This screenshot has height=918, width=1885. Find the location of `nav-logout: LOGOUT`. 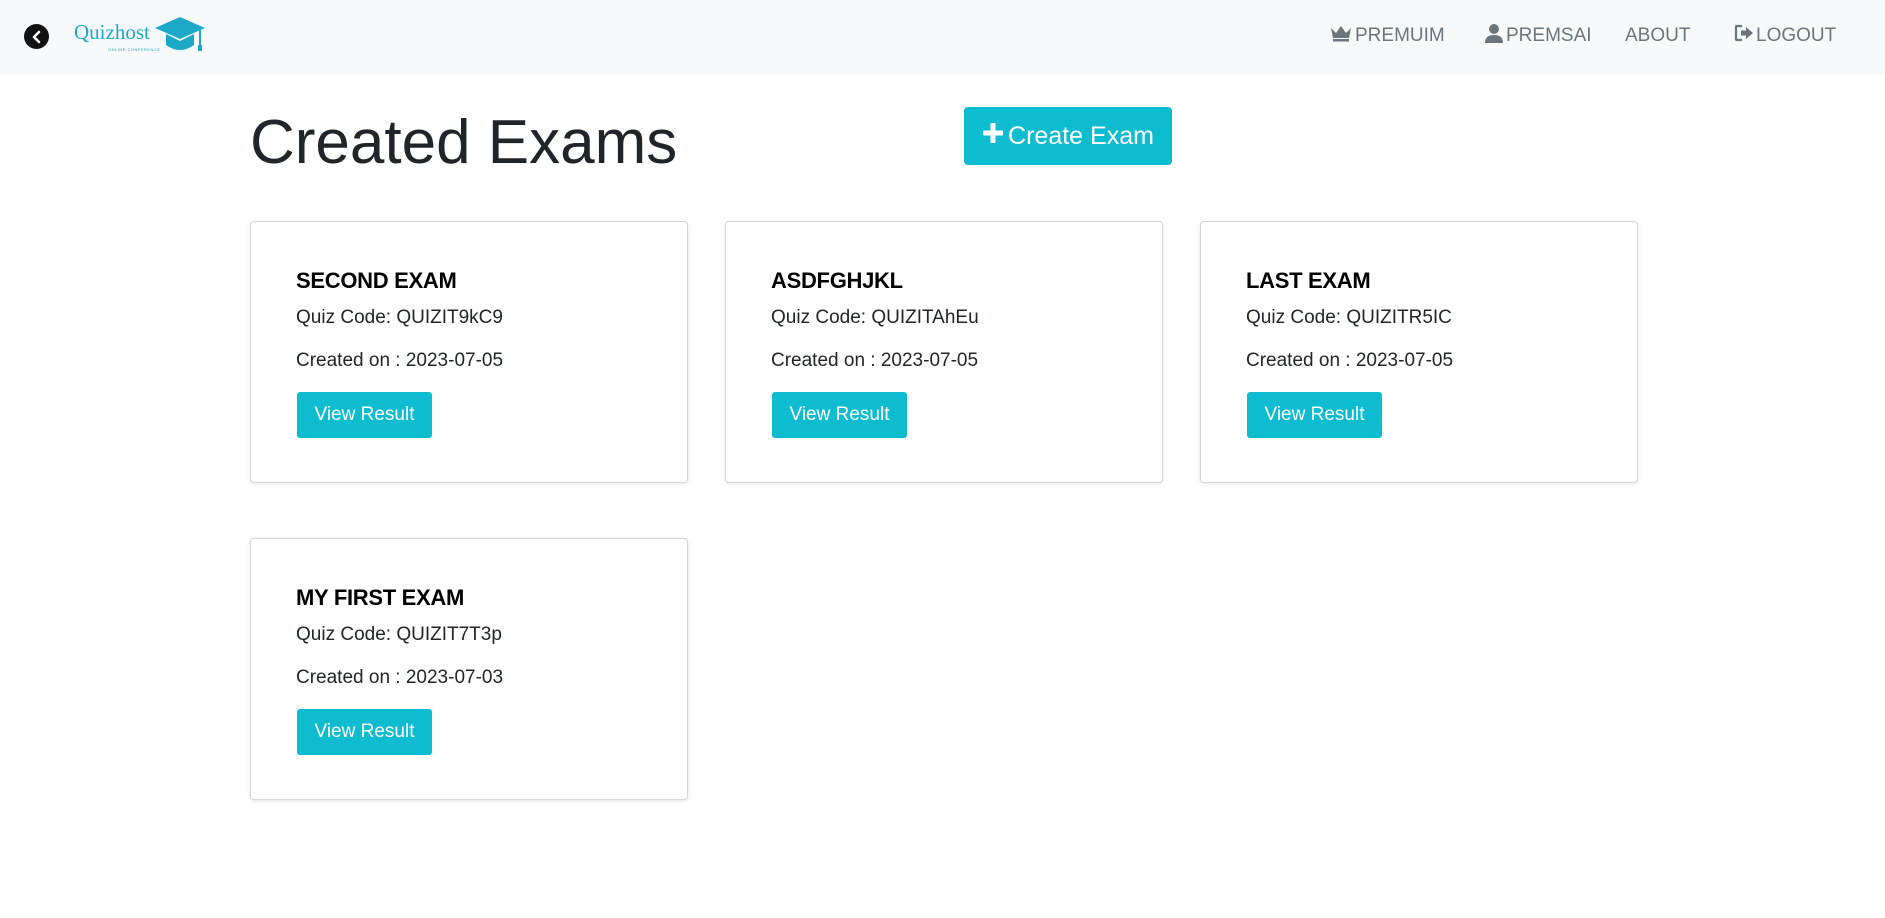

nav-logout: LOGOUT is located at coordinates (1785, 36).